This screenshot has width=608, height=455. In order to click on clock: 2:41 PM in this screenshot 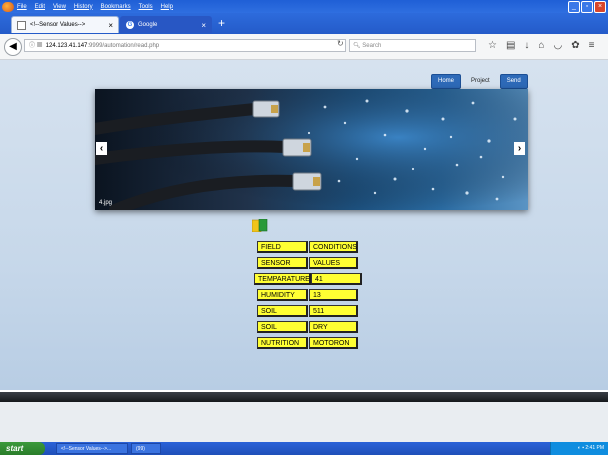, I will do `click(594, 448)`.